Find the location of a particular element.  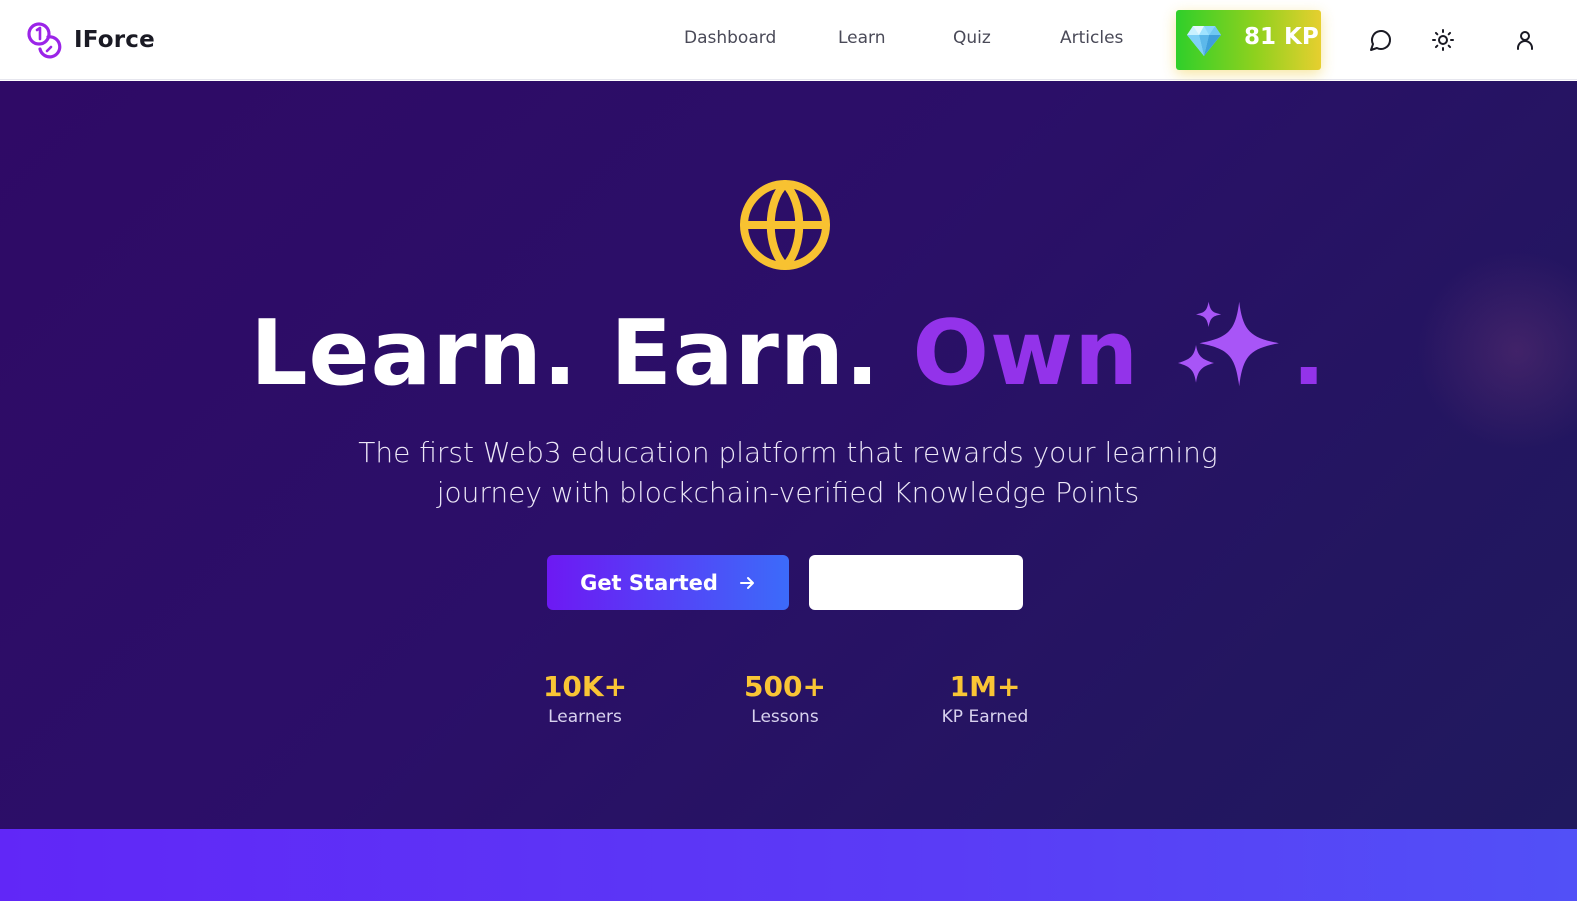

stat-label: Learners is located at coordinates (585, 717).